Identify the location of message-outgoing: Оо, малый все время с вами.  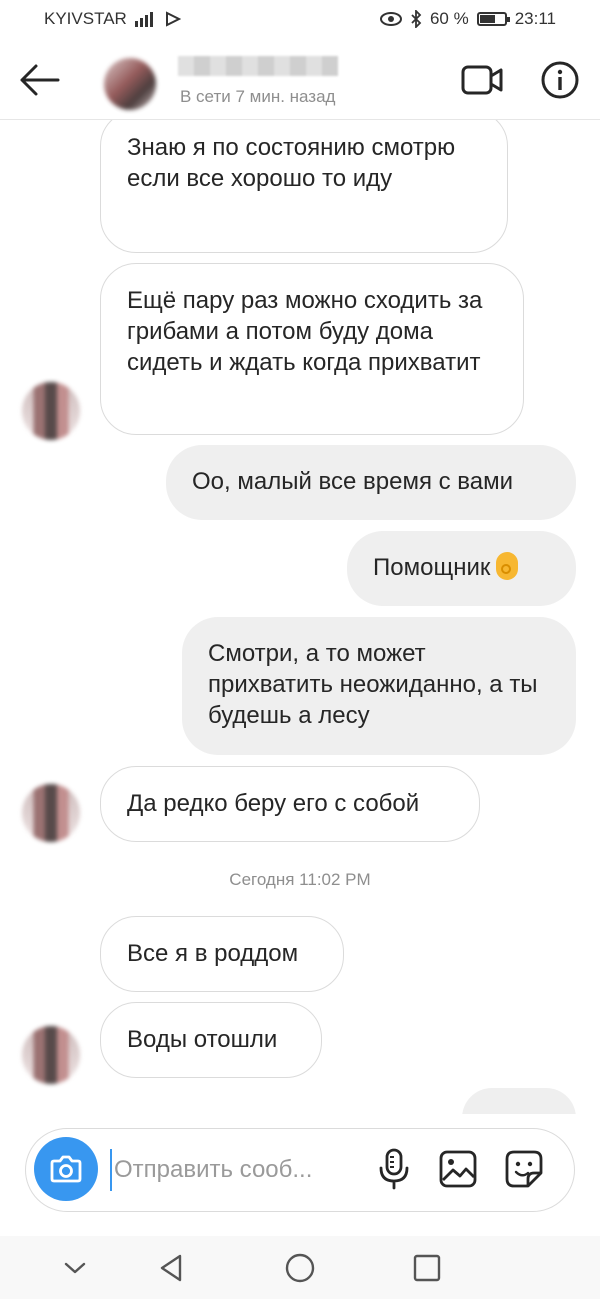
(371, 482).